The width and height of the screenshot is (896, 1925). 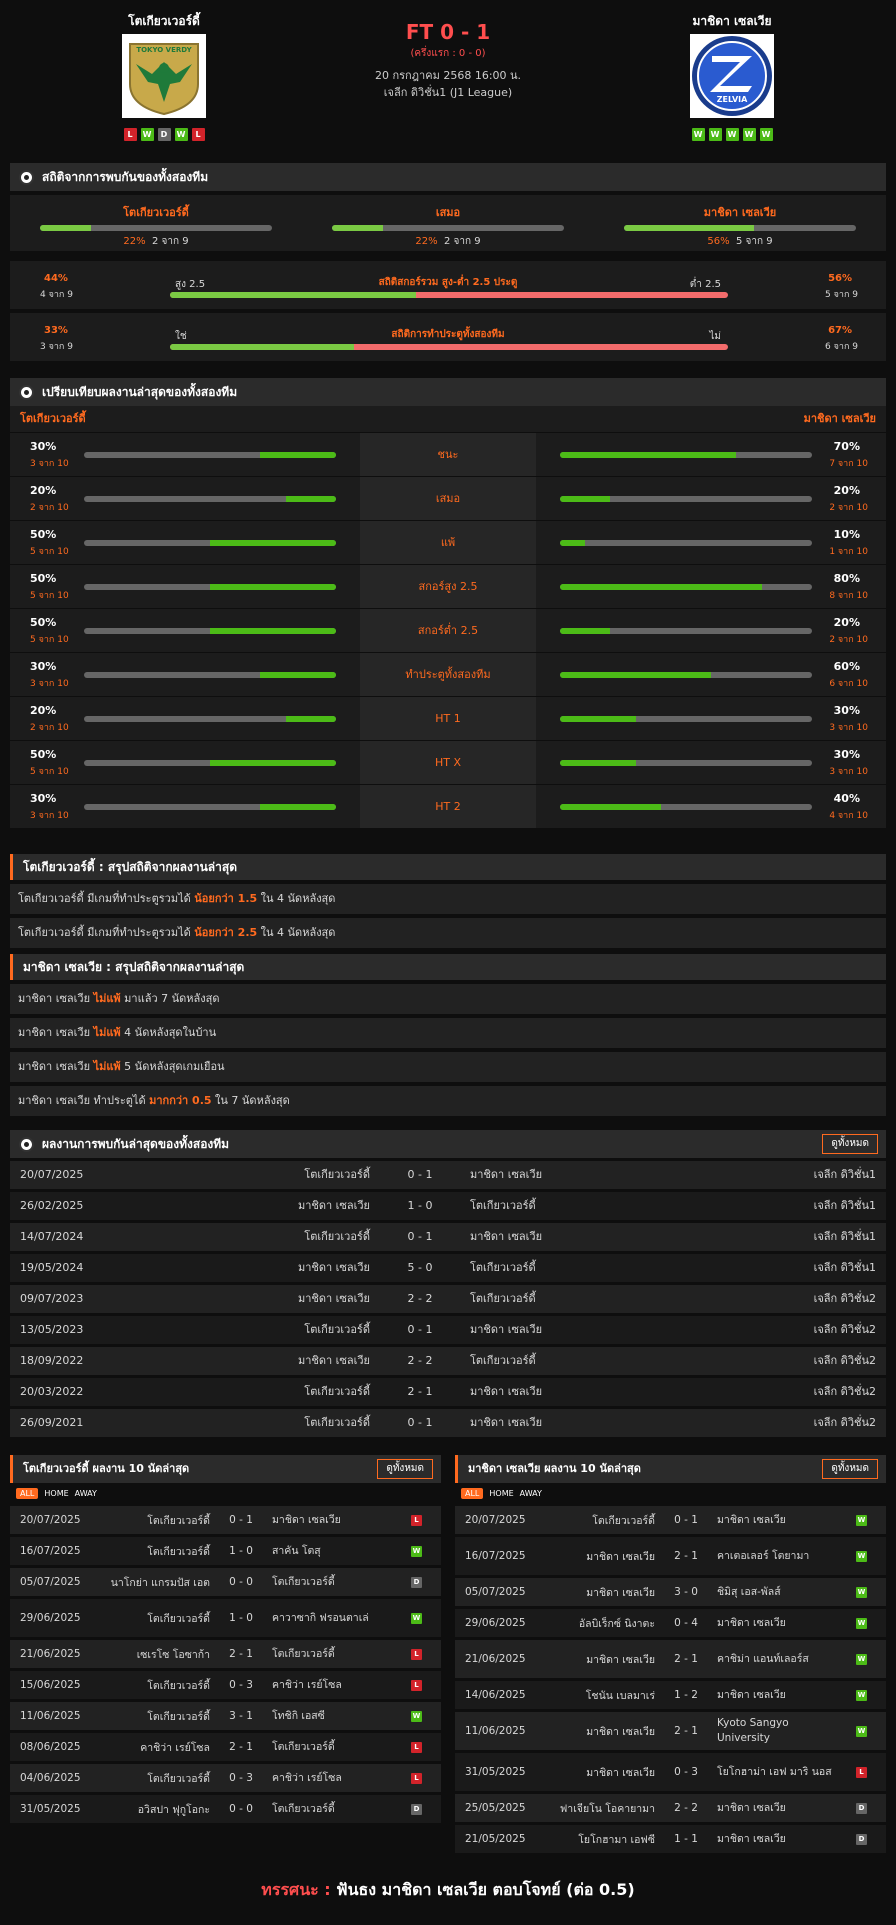 What do you see at coordinates (56, 278) in the screenshot?
I see `uo-left-pct: 44%` at bounding box center [56, 278].